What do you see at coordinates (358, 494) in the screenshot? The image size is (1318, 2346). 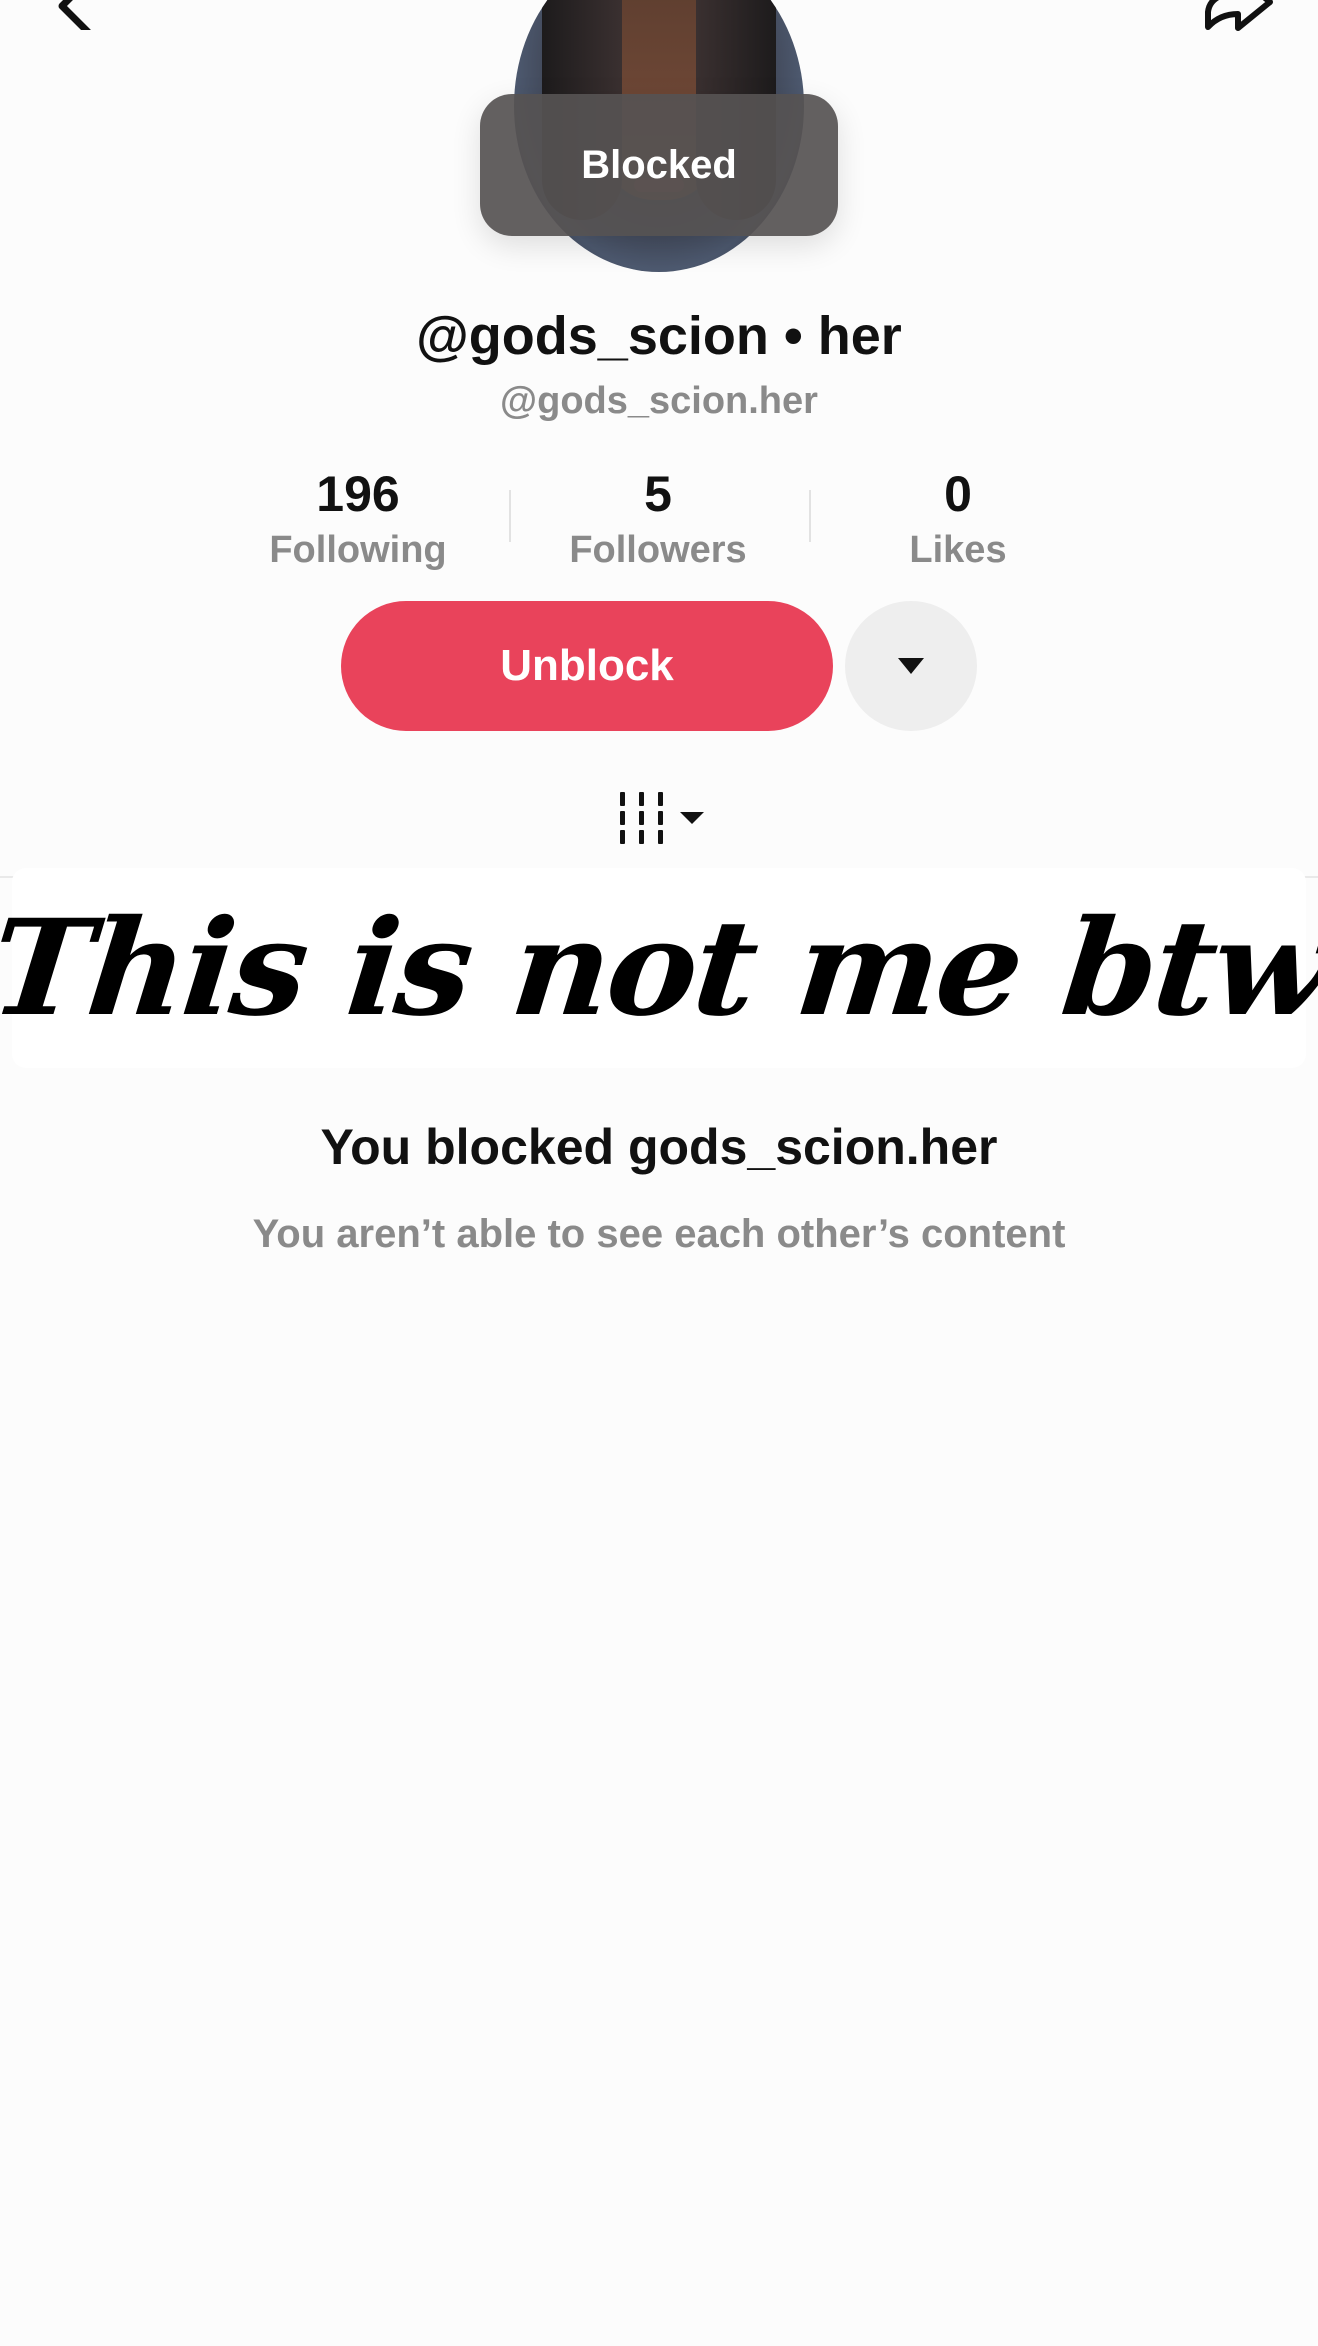 I see `stat-following-value: 196` at bounding box center [358, 494].